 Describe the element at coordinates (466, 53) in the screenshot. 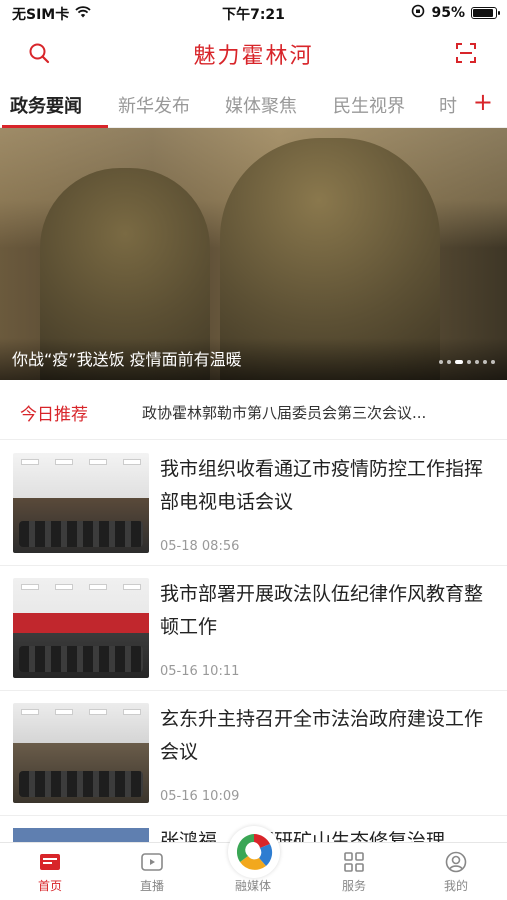

I see `scan-icon` at that location.